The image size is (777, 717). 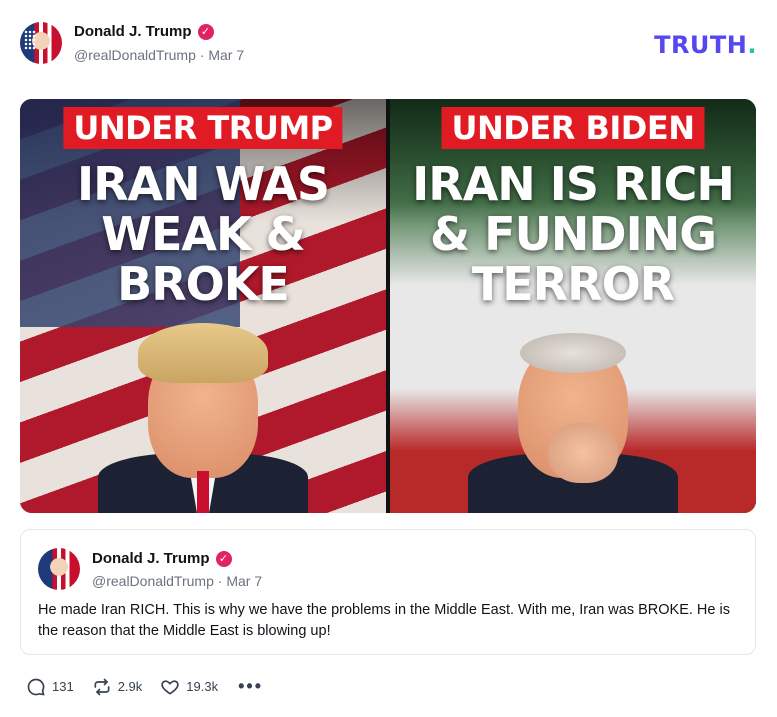 I want to click on truth-social-logo: TRUTH., so click(x=705, y=45).